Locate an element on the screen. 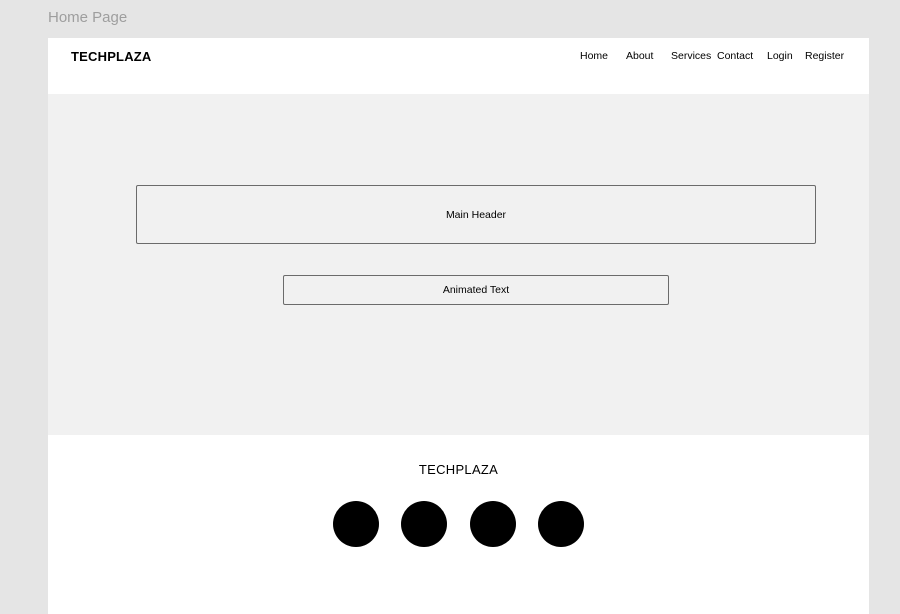  nav-link-contact: Contact is located at coordinates (735, 56).